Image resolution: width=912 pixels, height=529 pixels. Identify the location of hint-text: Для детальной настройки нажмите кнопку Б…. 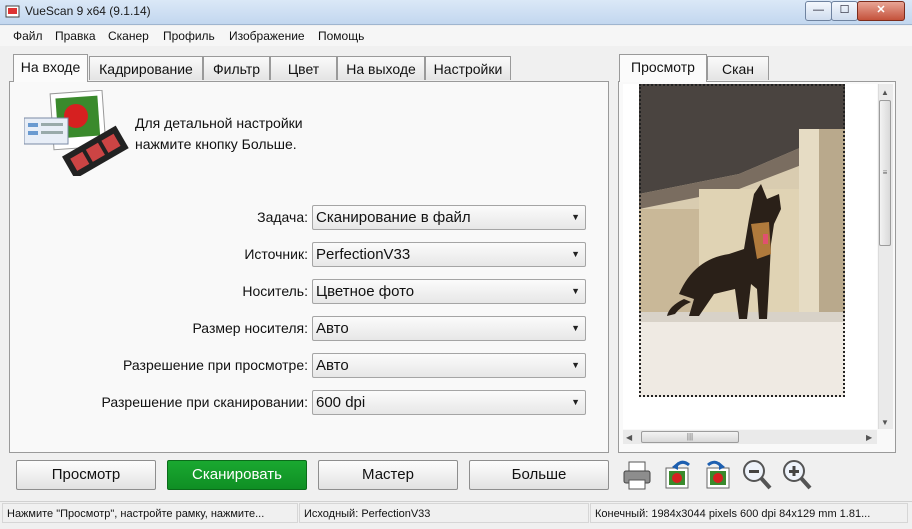
(219, 134).